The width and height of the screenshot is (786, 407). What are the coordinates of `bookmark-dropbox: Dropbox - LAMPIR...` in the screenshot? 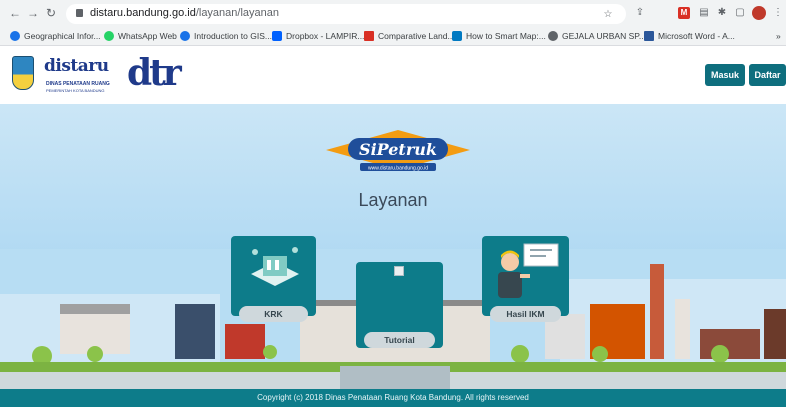 It's located at (318, 36).